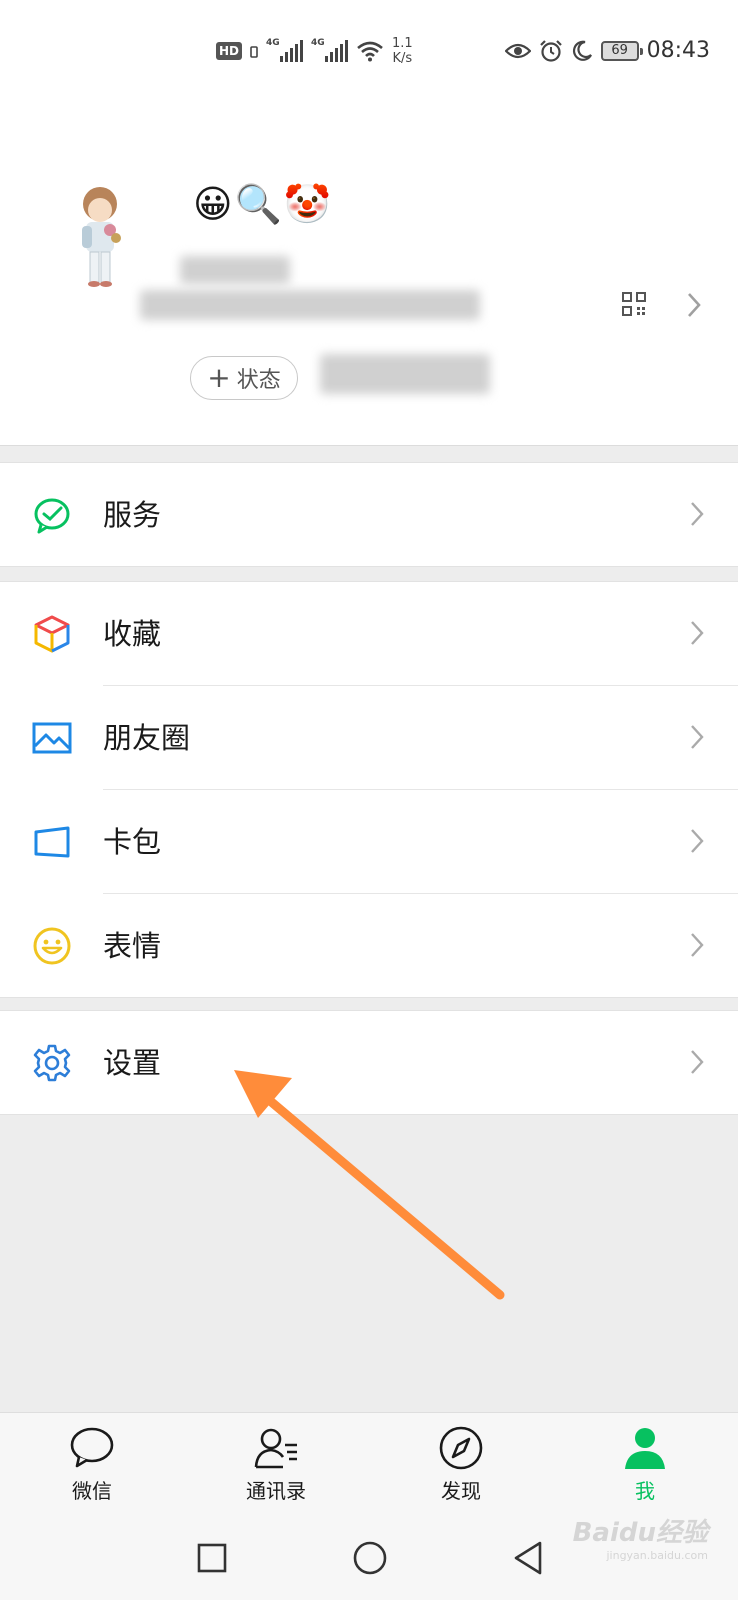 This screenshot has height=1600, width=738. Describe the element at coordinates (550, 50) in the screenshot. I see `alarm-icon` at that location.